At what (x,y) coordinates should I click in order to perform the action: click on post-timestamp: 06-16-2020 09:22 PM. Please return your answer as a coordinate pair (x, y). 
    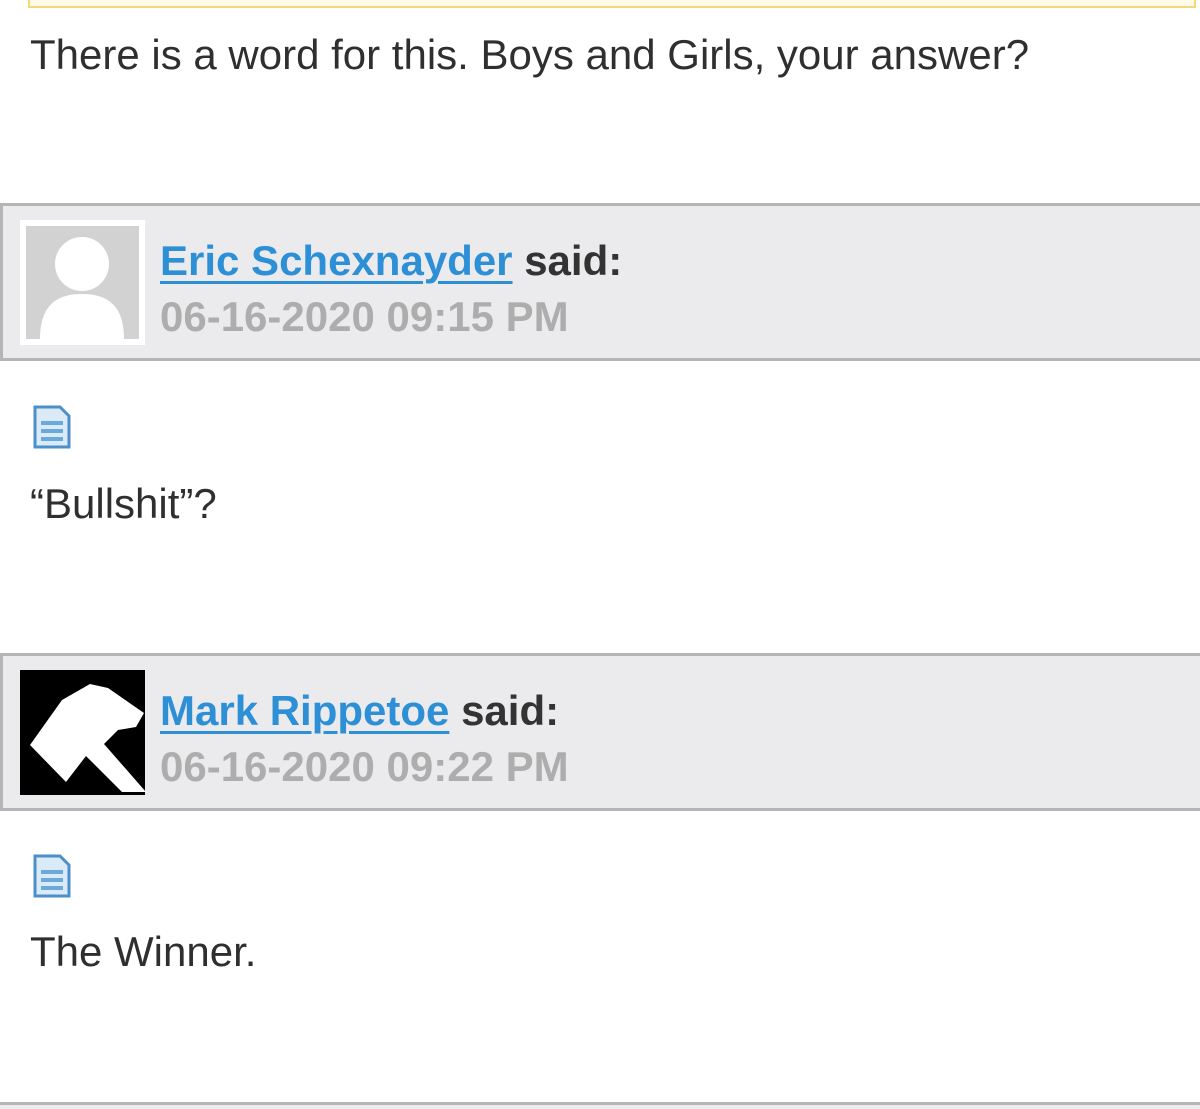
    Looking at the image, I should click on (364, 766).